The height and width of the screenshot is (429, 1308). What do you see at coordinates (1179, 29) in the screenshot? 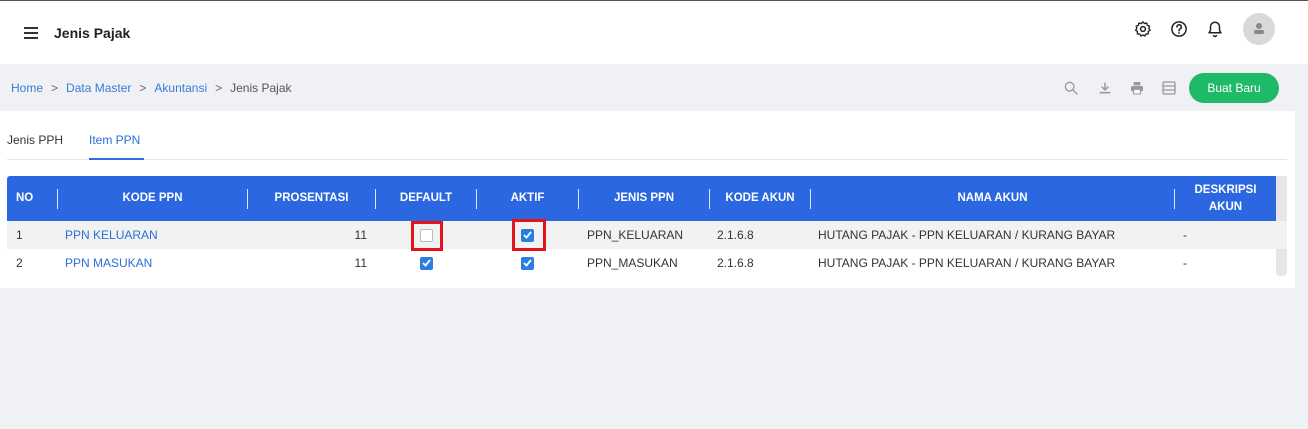
I see `help-icon` at bounding box center [1179, 29].